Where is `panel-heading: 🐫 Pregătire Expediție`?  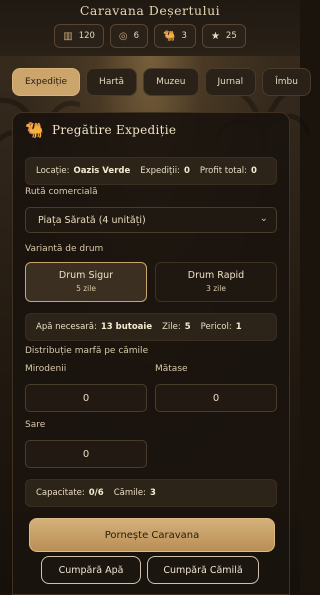
panel-heading: 🐫 Pregătire Expediție is located at coordinates (100, 130).